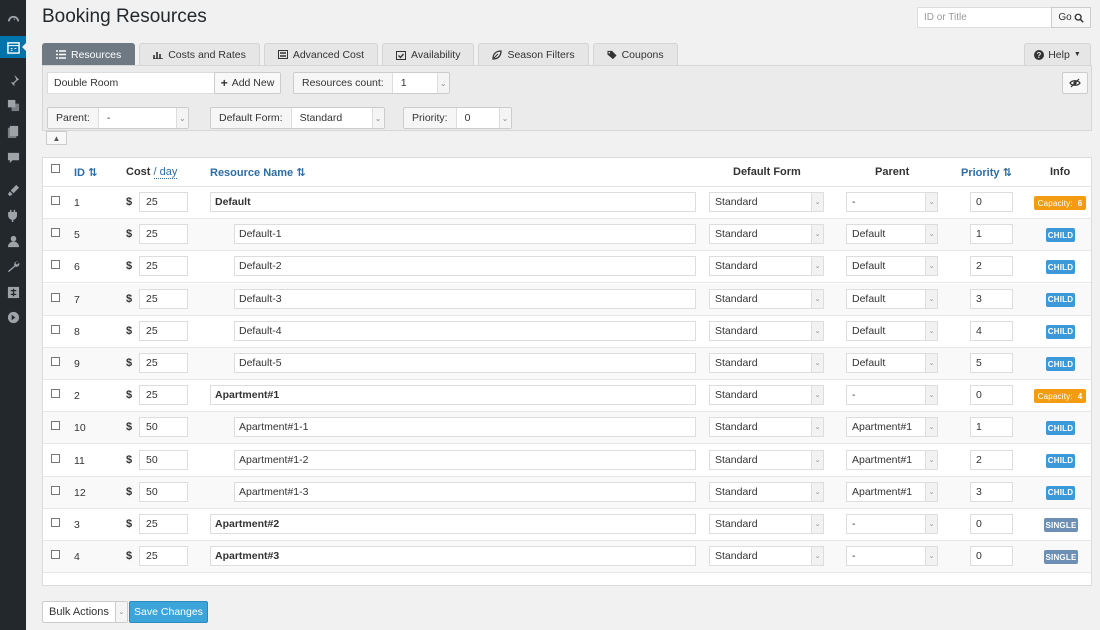 The image size is (1100, 630). What do you see at coordinates (55, 168) in the screenshot?
I see `select-all-checkbox` at bounding box center [55, 168].